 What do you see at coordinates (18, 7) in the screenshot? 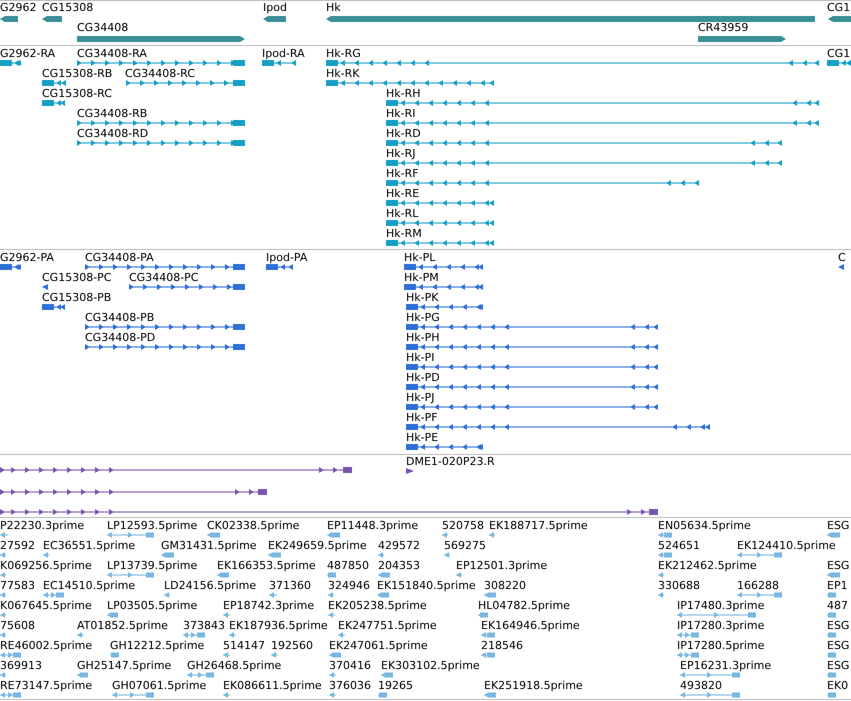
I see `feature-label: G2962` at bounding box center [18, 7].